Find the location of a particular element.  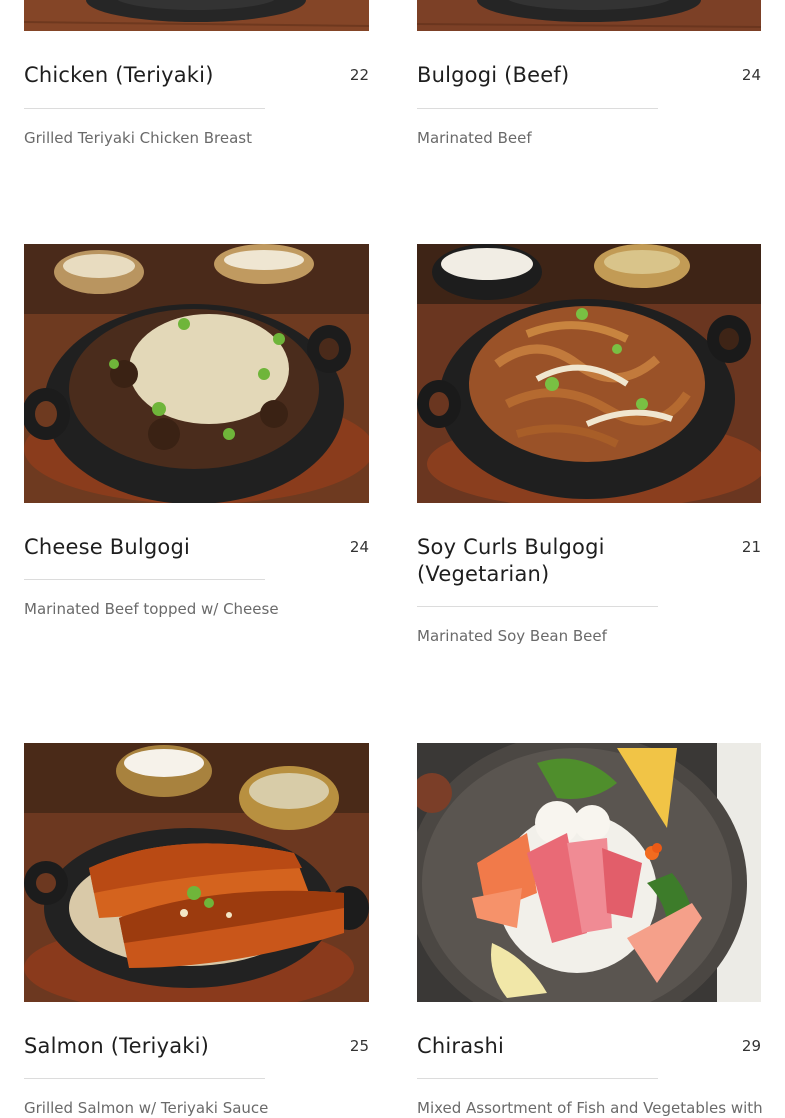

item-name: Salmon (Teriyaki) is located at coordinates (117, 1046).